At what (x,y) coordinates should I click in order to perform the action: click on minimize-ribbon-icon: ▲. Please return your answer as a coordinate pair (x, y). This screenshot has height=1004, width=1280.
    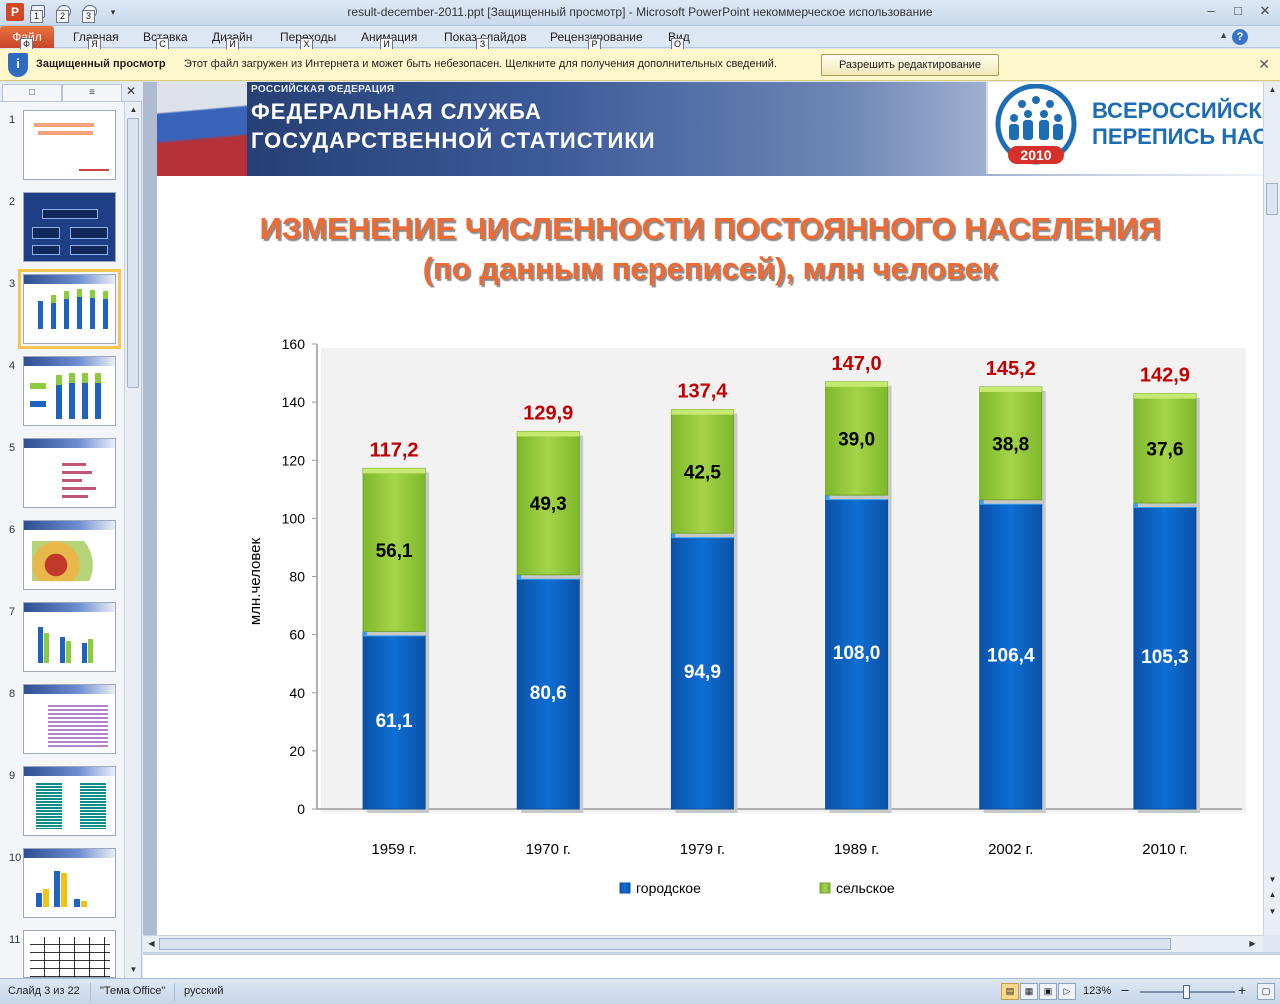
    Looking at the image, I should click on (1223, 35).